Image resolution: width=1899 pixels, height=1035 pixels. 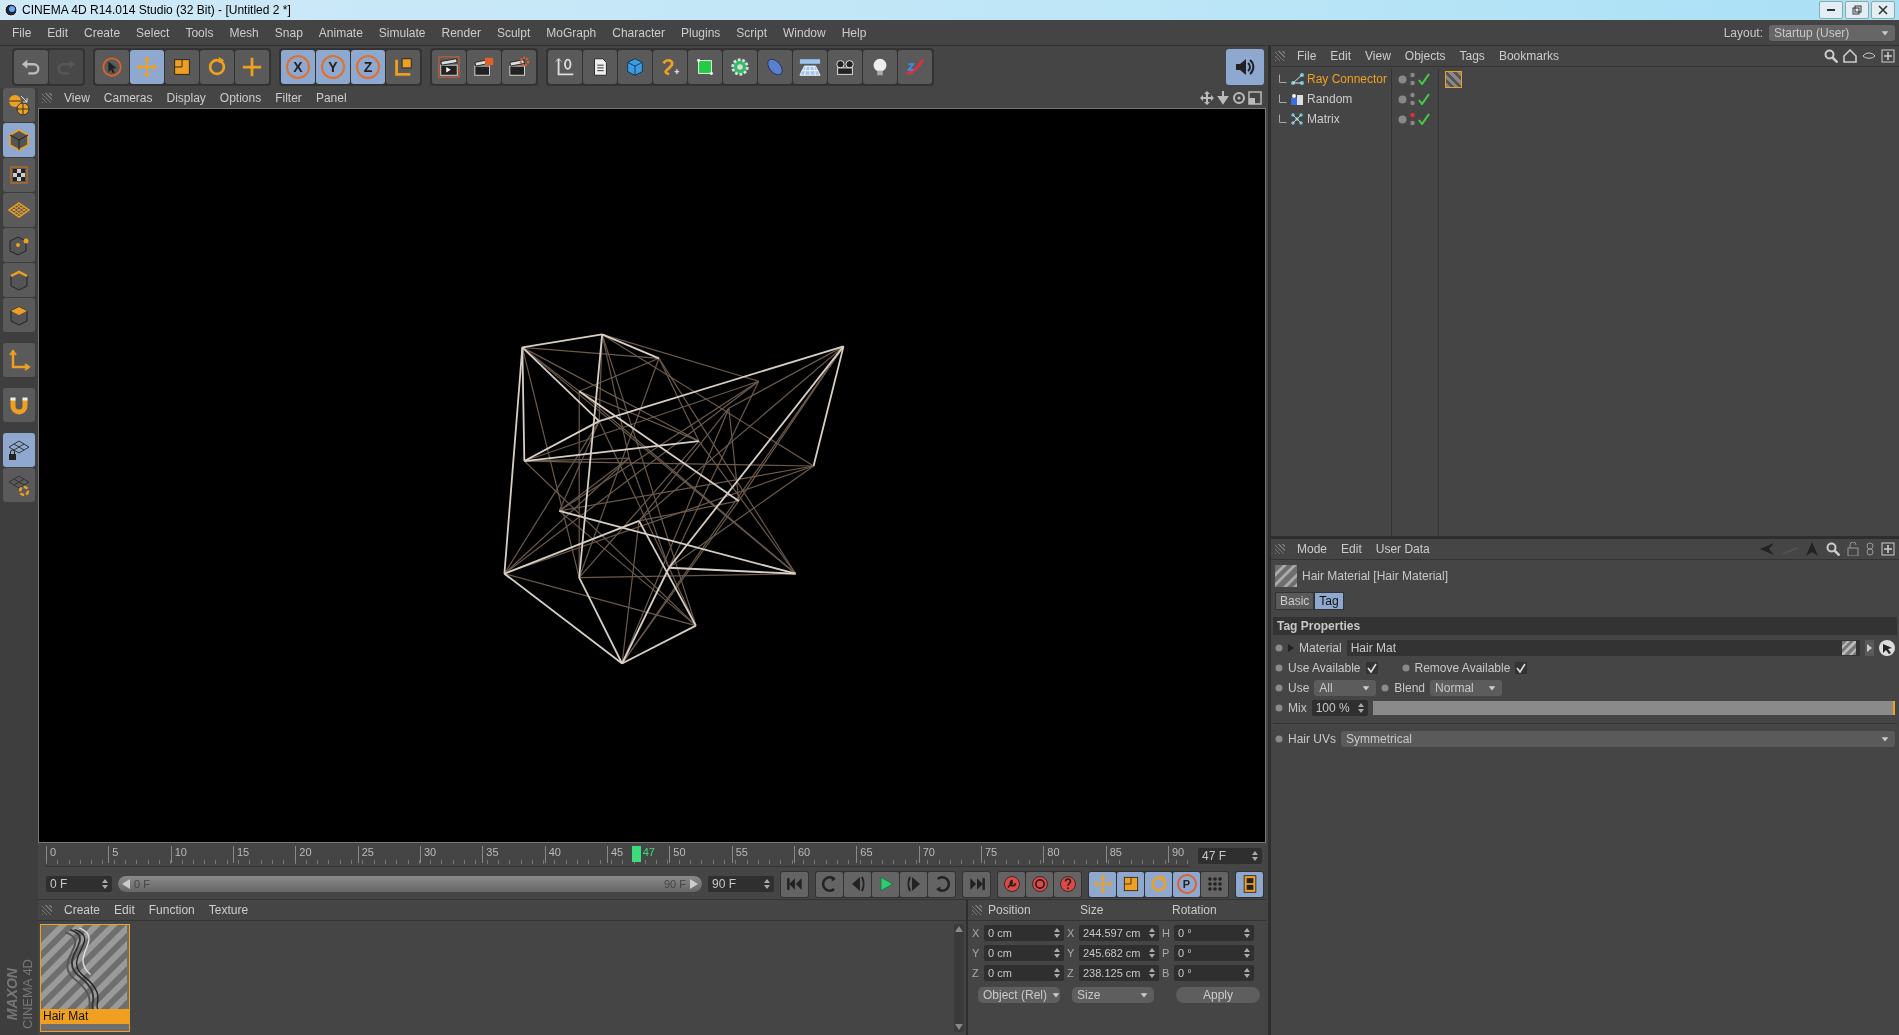 What do you see at coordinates (959, 978) in the screenshot?
I see `scrollbar` at bounding box center [959, 978].